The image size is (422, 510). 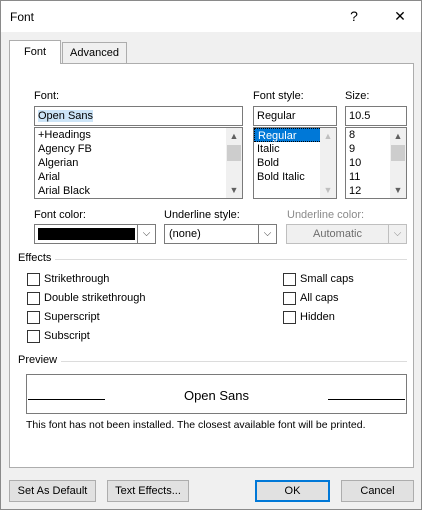 What do you see at coordinates (212, 259) in the screenshot?
I see `effects-group: Effects` at bounding box center [212, 259].